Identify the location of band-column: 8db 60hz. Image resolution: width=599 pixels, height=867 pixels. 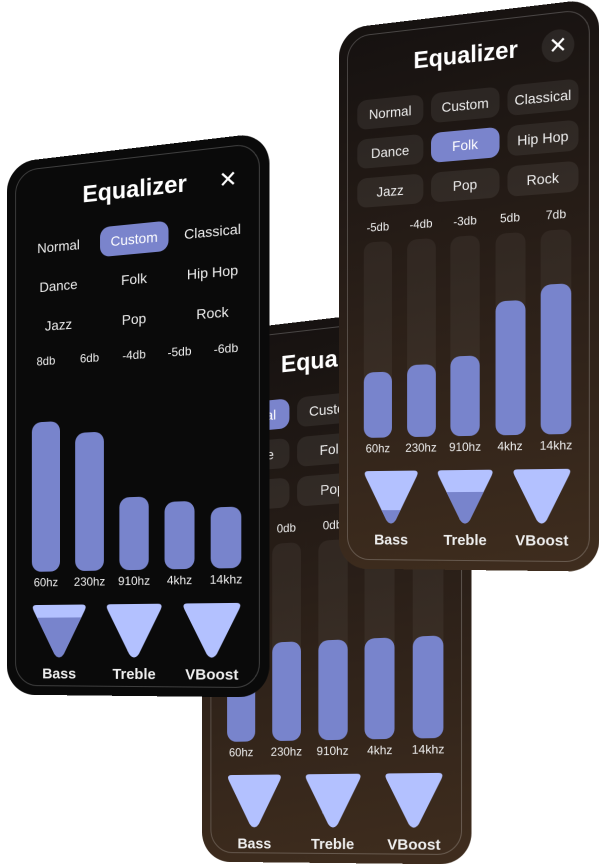
(46, 473).